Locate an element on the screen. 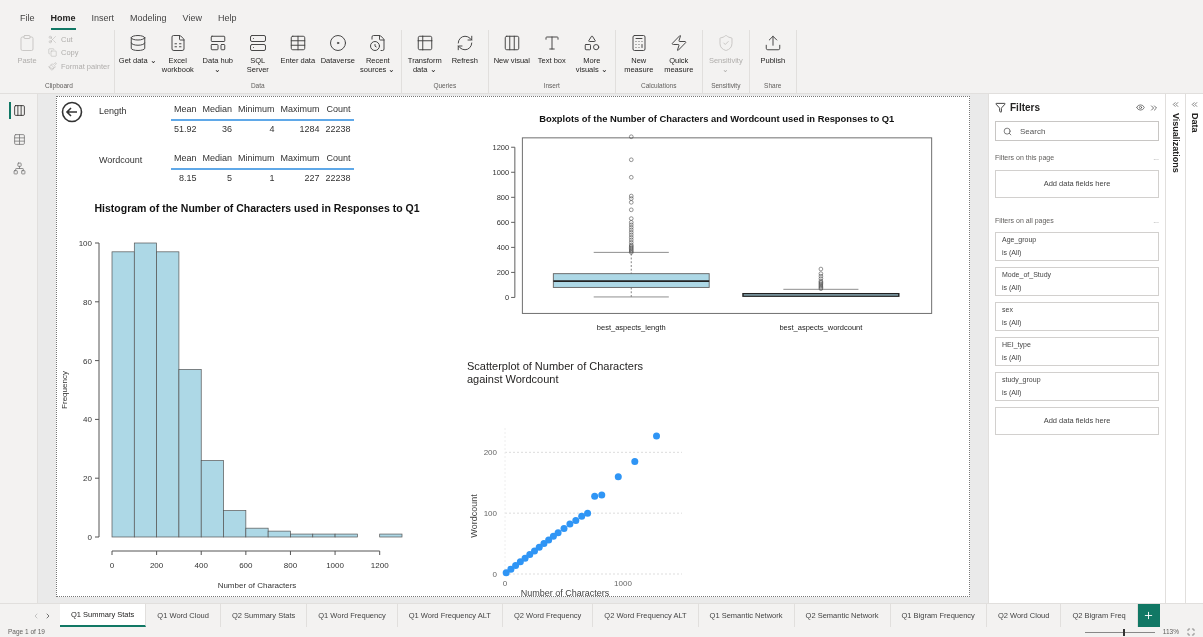 This screenshot has height=637, width=1203. spreadsheet-icon is located at coordinates (177, 43).